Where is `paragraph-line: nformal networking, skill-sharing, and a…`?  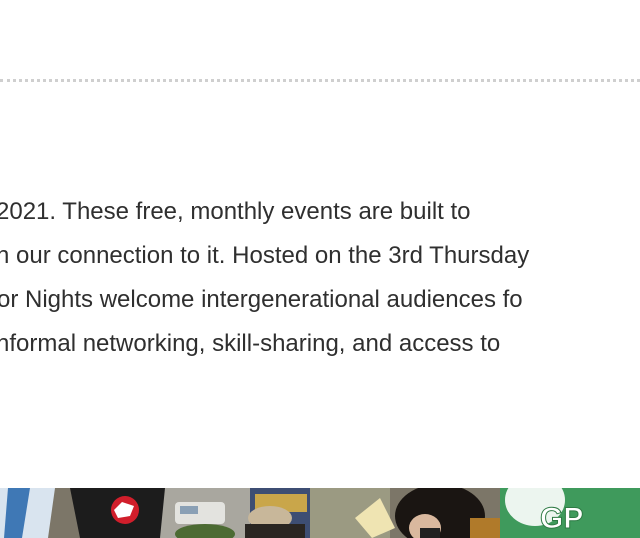 paragraph-line: nformal networking, skill-sharing, and a… is located at coordinates (250, 343).